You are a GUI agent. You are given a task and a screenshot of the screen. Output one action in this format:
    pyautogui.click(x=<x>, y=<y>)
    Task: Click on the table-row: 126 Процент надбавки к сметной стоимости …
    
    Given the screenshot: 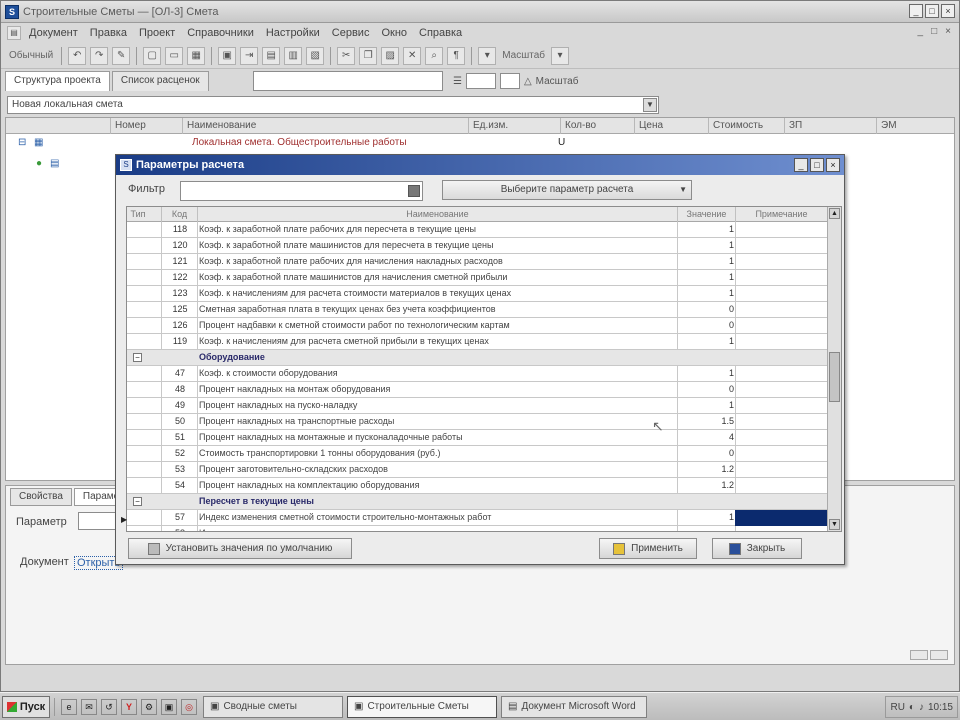 What is the action you would take?
    pyautogui.click(x=477, y=326)
    